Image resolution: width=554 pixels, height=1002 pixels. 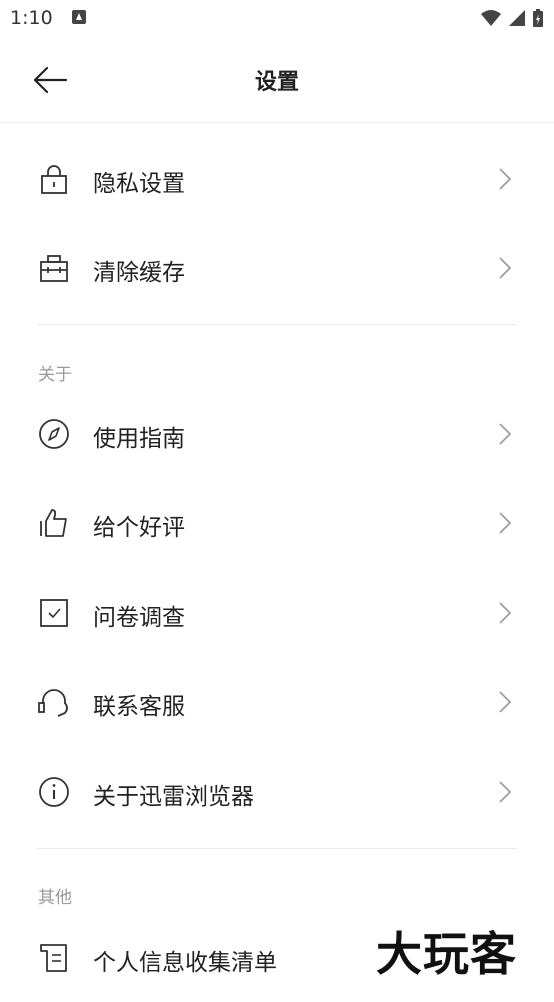 I want to click on settings-item-label: 关于迅雷浏览器, so click(x=173, y=797).